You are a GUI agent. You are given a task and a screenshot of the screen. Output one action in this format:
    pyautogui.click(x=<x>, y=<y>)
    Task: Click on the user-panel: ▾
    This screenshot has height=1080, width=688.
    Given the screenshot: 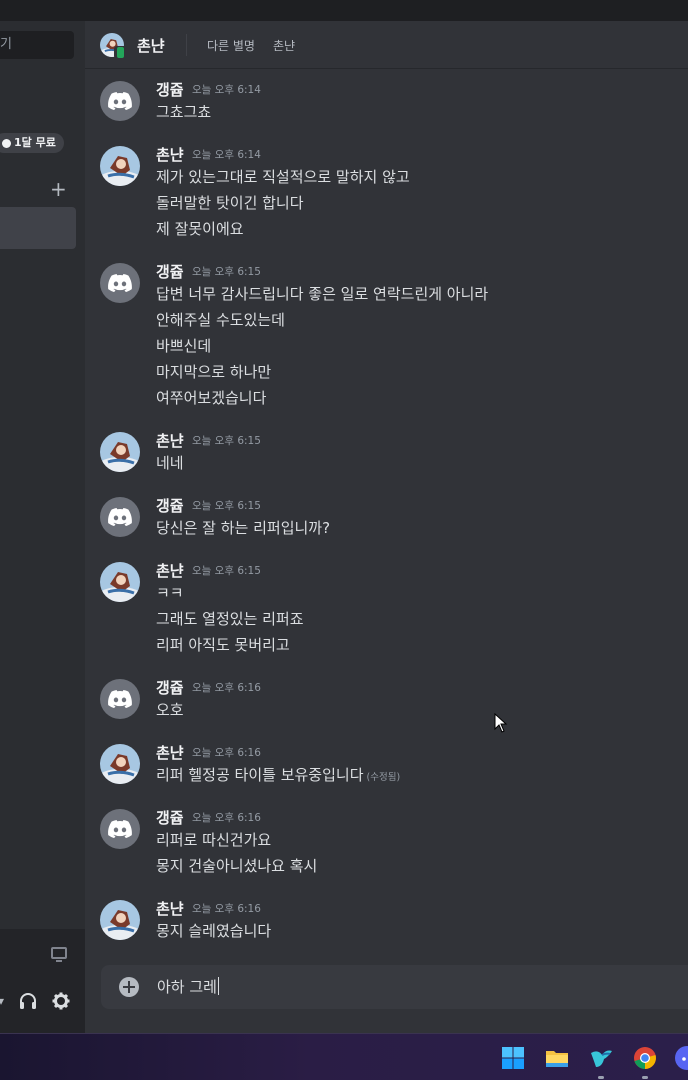 What is the action you would take?
    pyautogui.click(x=42, y=981)
    